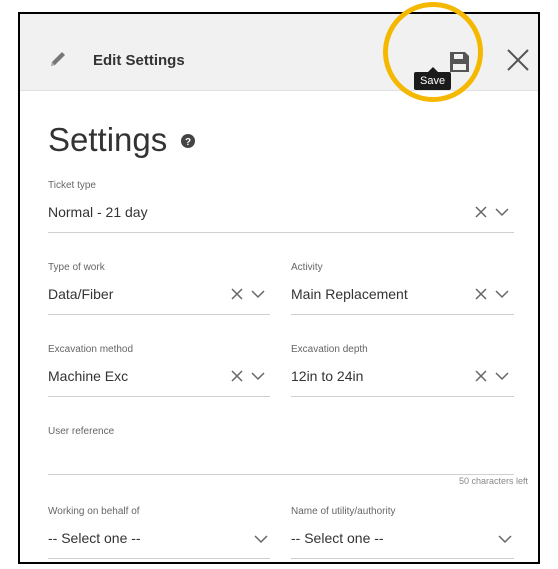  What do you see at coordinates (159, 532) in the screenshot?
I see `working-on-behalf-field: Working on behalf of -- Select one --` at bounding box center [159, 532].